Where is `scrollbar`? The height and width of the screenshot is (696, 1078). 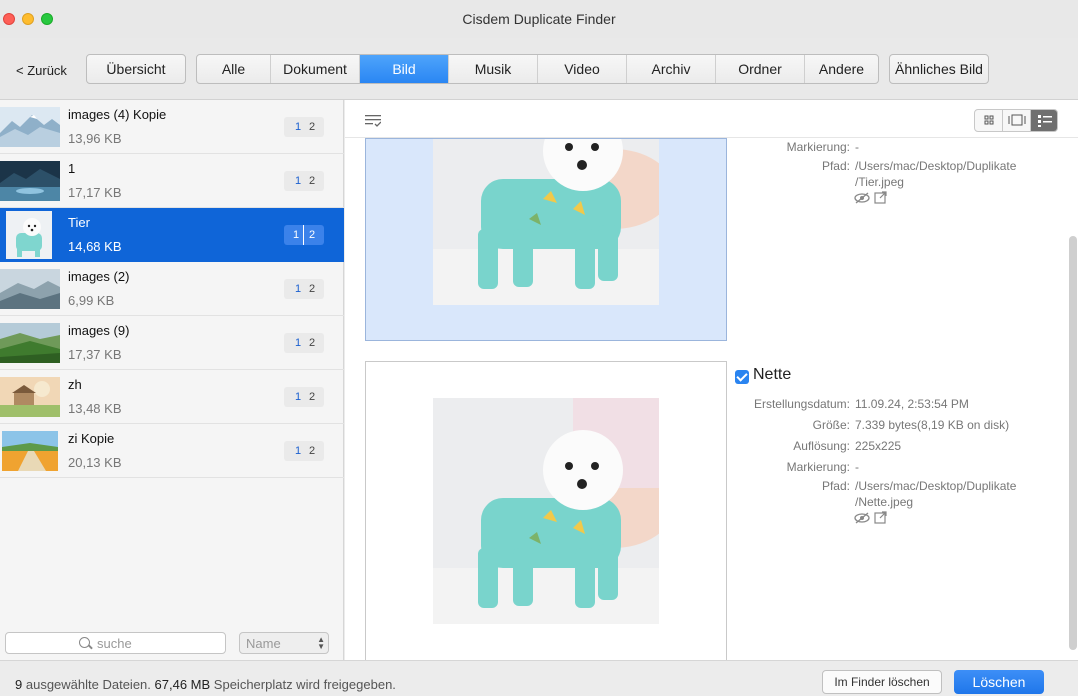
scrollbar is located at coordinates (1073, 443).